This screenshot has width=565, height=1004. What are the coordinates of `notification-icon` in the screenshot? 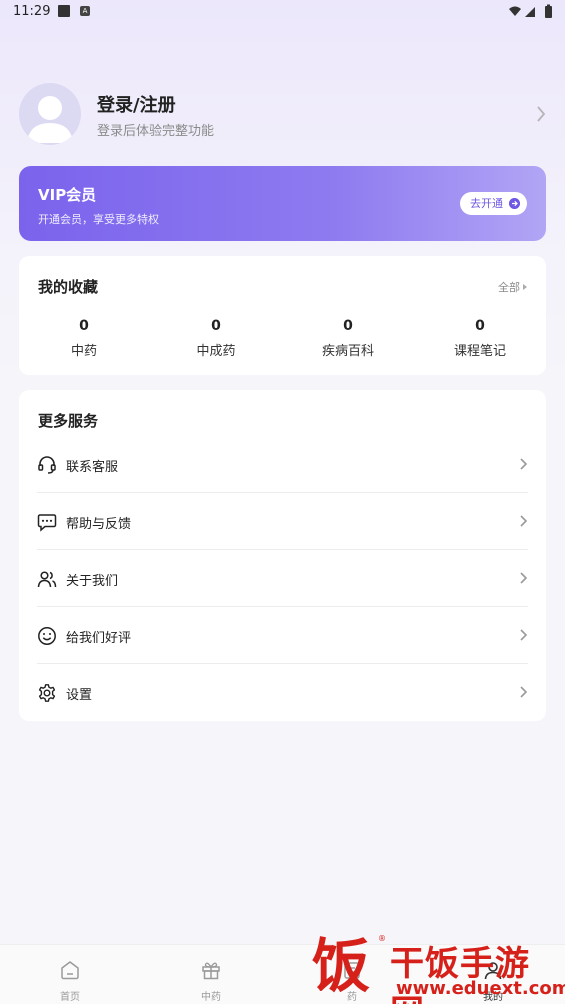 It's located at (64, 11).